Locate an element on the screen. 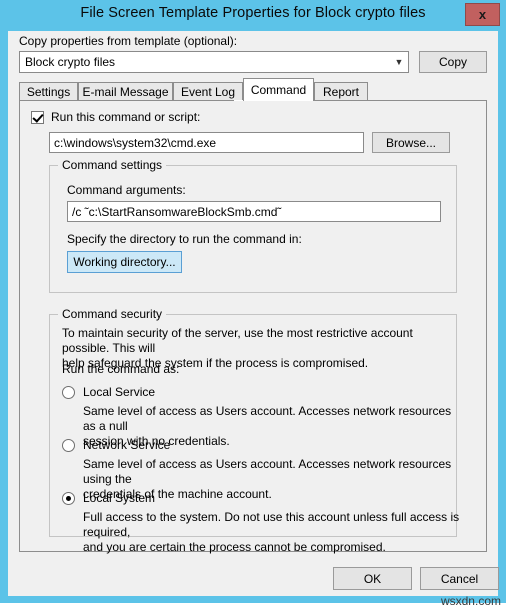 This screenshot has height=609, width=506. tab-command: Command is located at coordinates (278, 89).